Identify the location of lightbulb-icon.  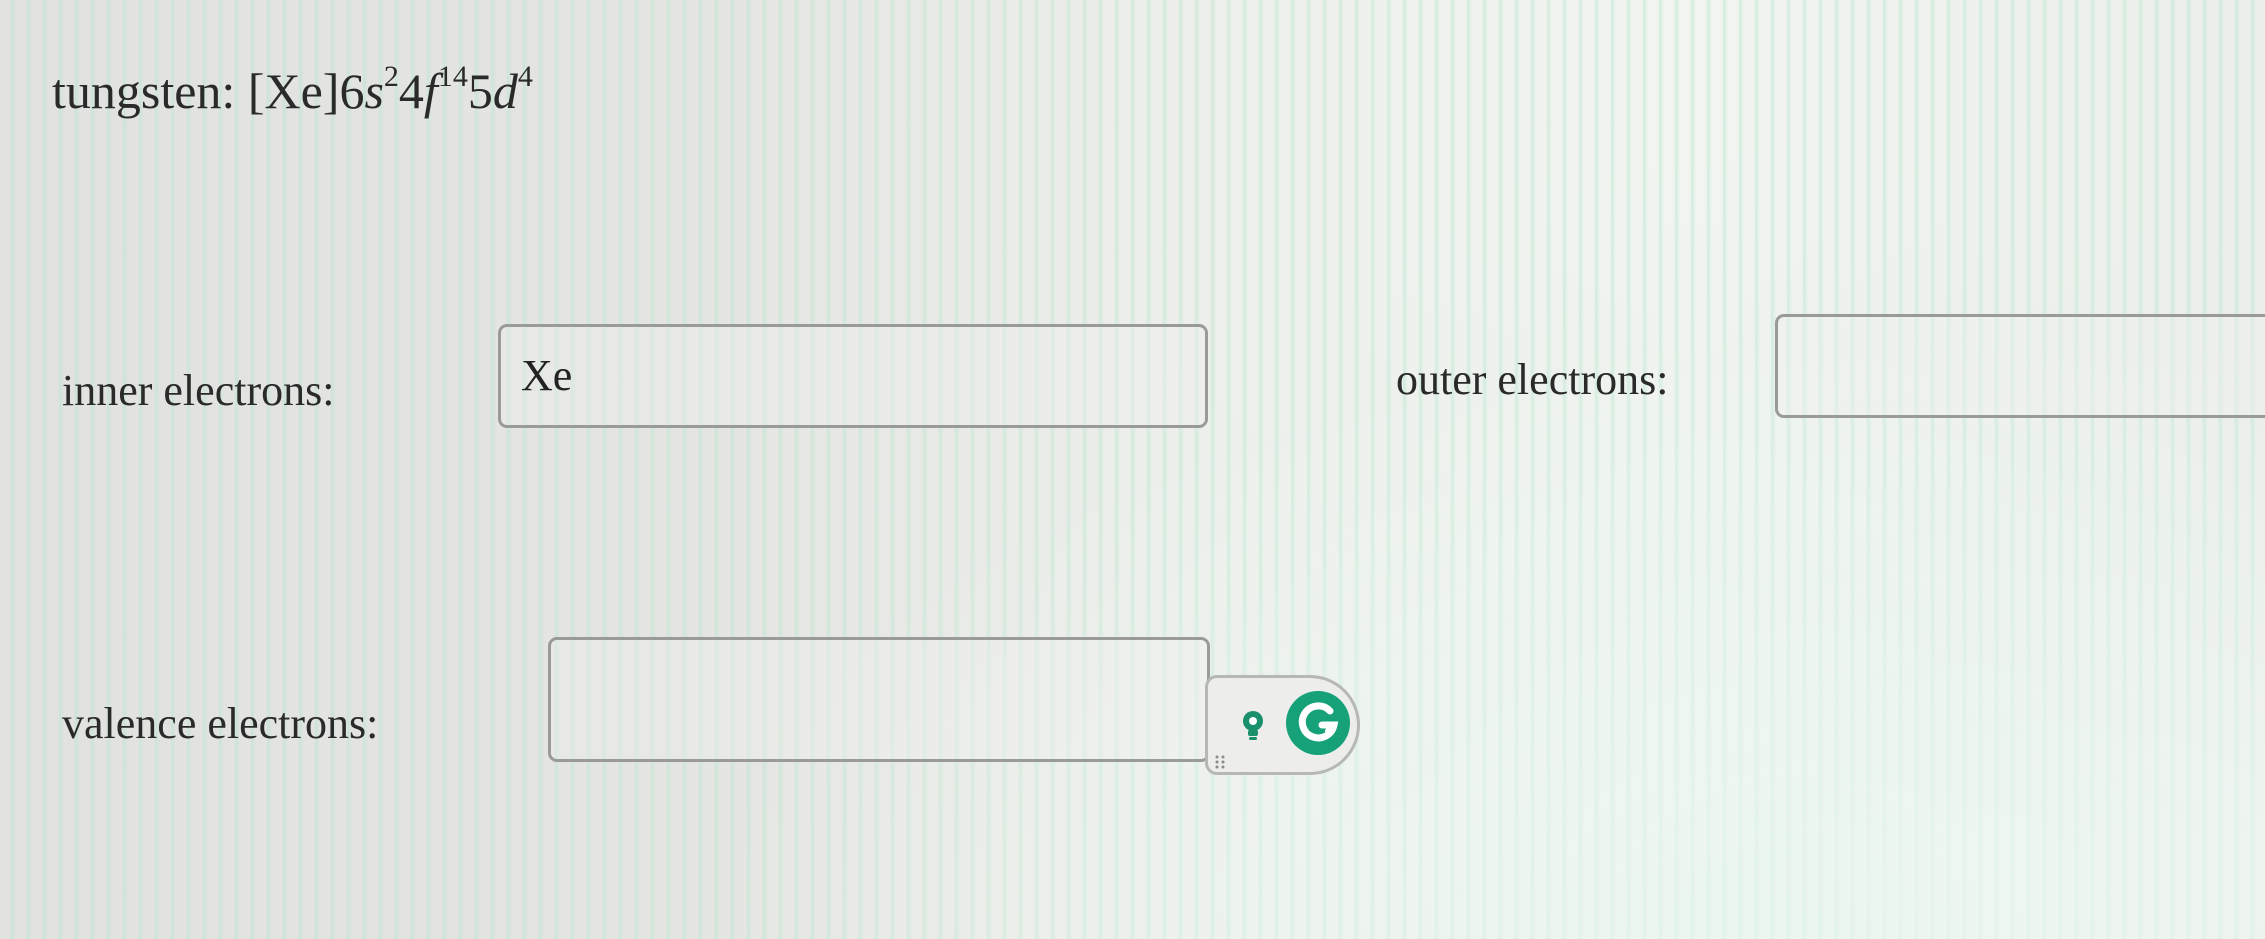
(1253, 725).